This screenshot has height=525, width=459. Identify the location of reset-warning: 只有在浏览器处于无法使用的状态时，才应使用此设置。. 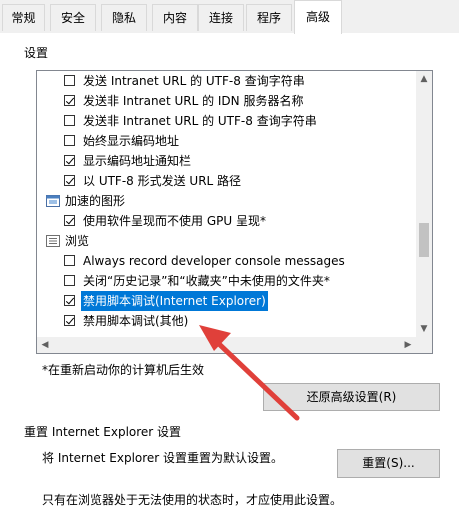
(192, 500).